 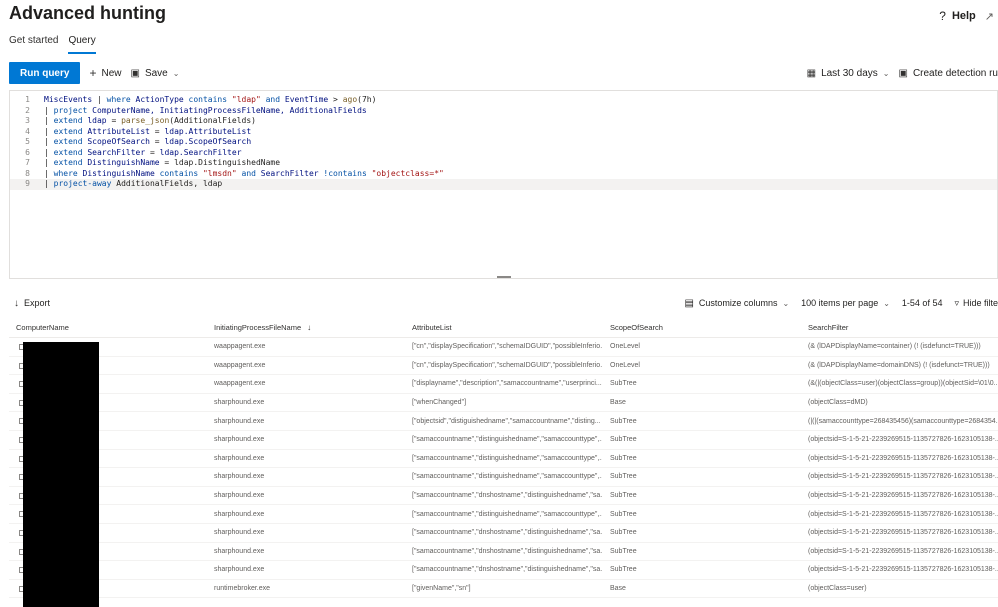 What do you see at coordinates (350, 99) in the screenshot?
I see `code-token: ago` at bounding box center [350, 99].